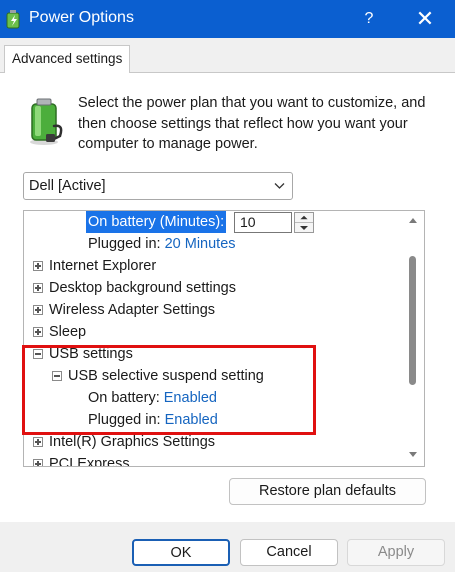 The width and height of the screenshot is (455, 572). What do you see at coordinates (67, 59) in the screenshot?
I see `tab-advanced-settings: Advanced settings` at bounding box center [67, 59].